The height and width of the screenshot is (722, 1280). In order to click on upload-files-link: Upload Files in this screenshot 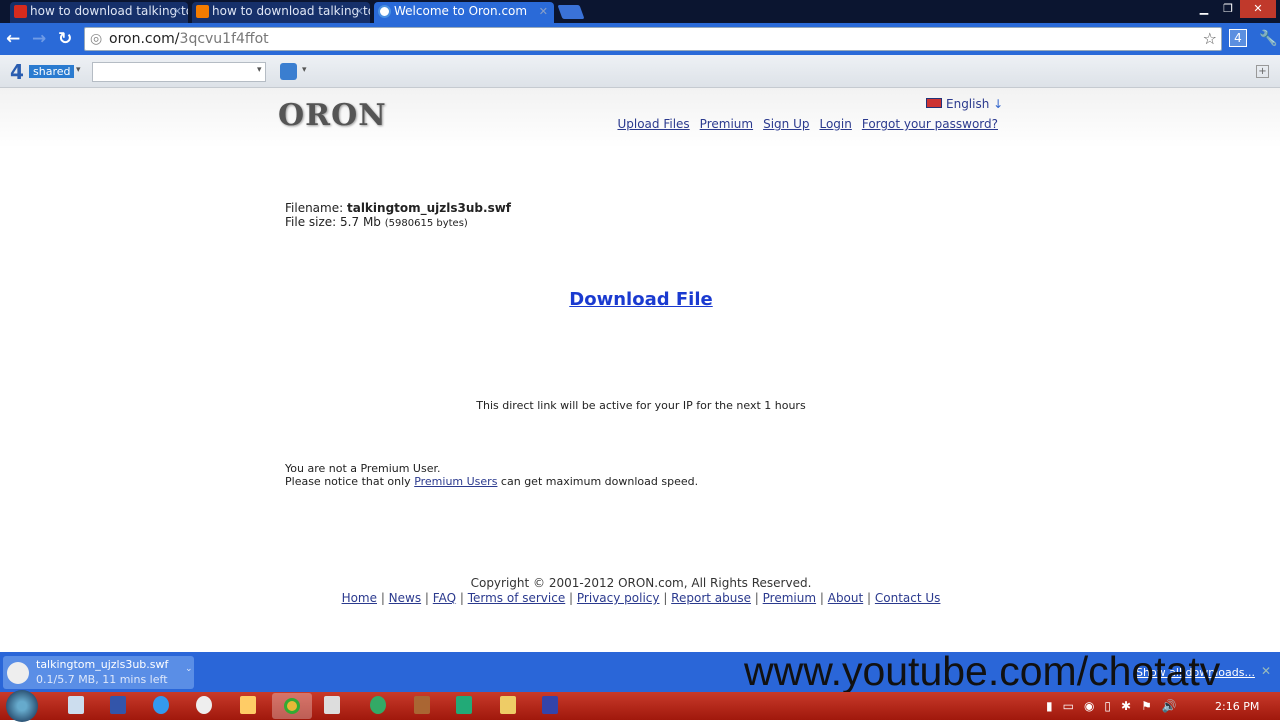, I will do `click(653, 124)`.